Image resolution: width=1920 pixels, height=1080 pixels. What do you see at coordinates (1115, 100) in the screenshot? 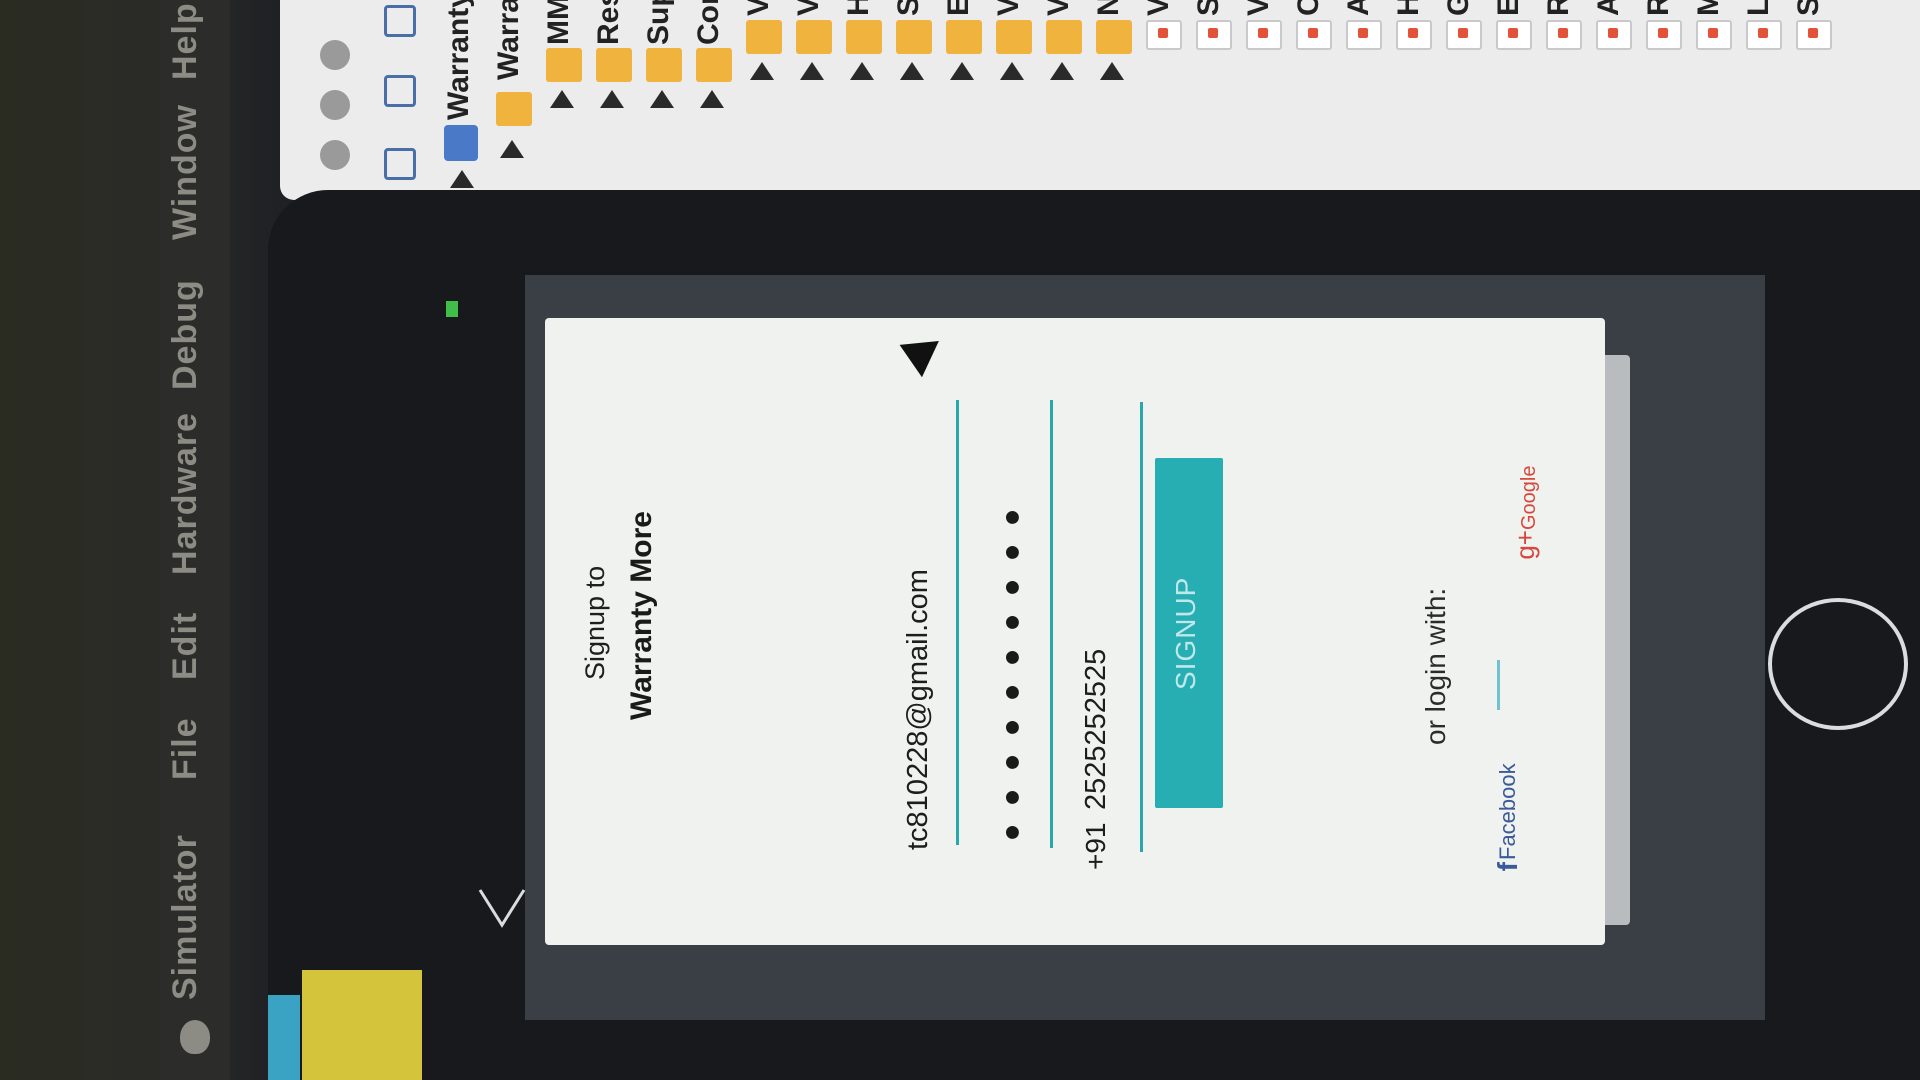
I see `navigator-row: N` at bounding box center [1115, 100].